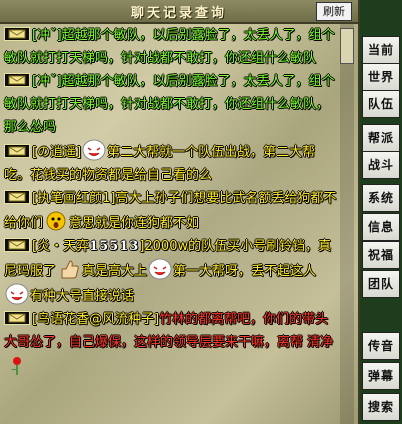 The image size is (402, 424). Describe the element at coordinates (381, 376) in the screenshot. I see `tab-danmaku: 弹幕` at that location.